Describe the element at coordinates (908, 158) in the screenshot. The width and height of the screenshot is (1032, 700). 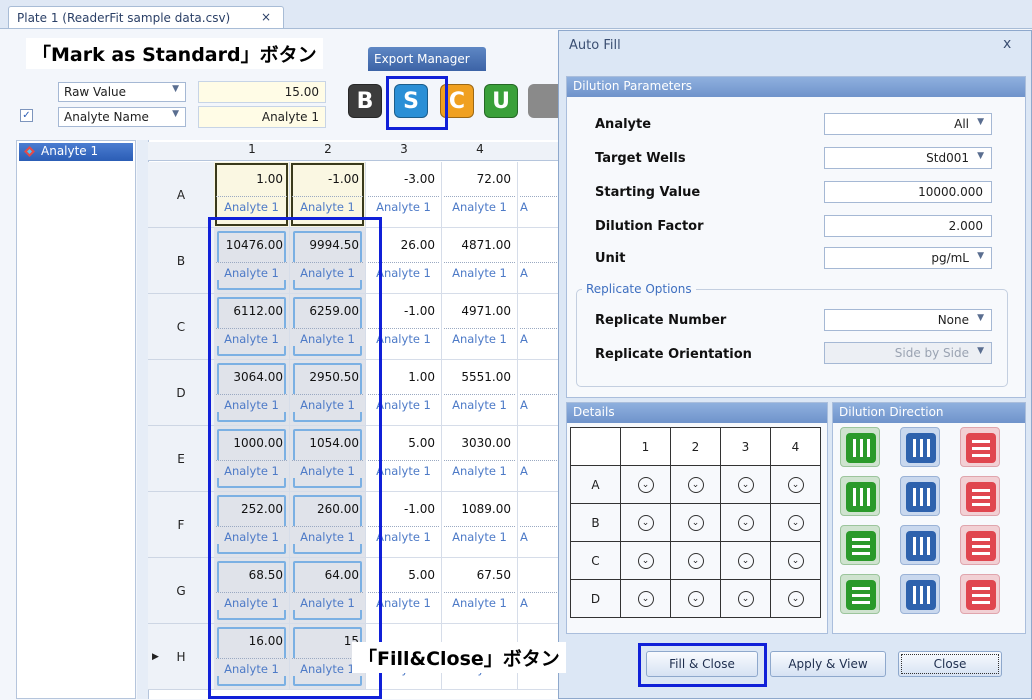
I see `target-wells-select: Std001 ▼` at that location.